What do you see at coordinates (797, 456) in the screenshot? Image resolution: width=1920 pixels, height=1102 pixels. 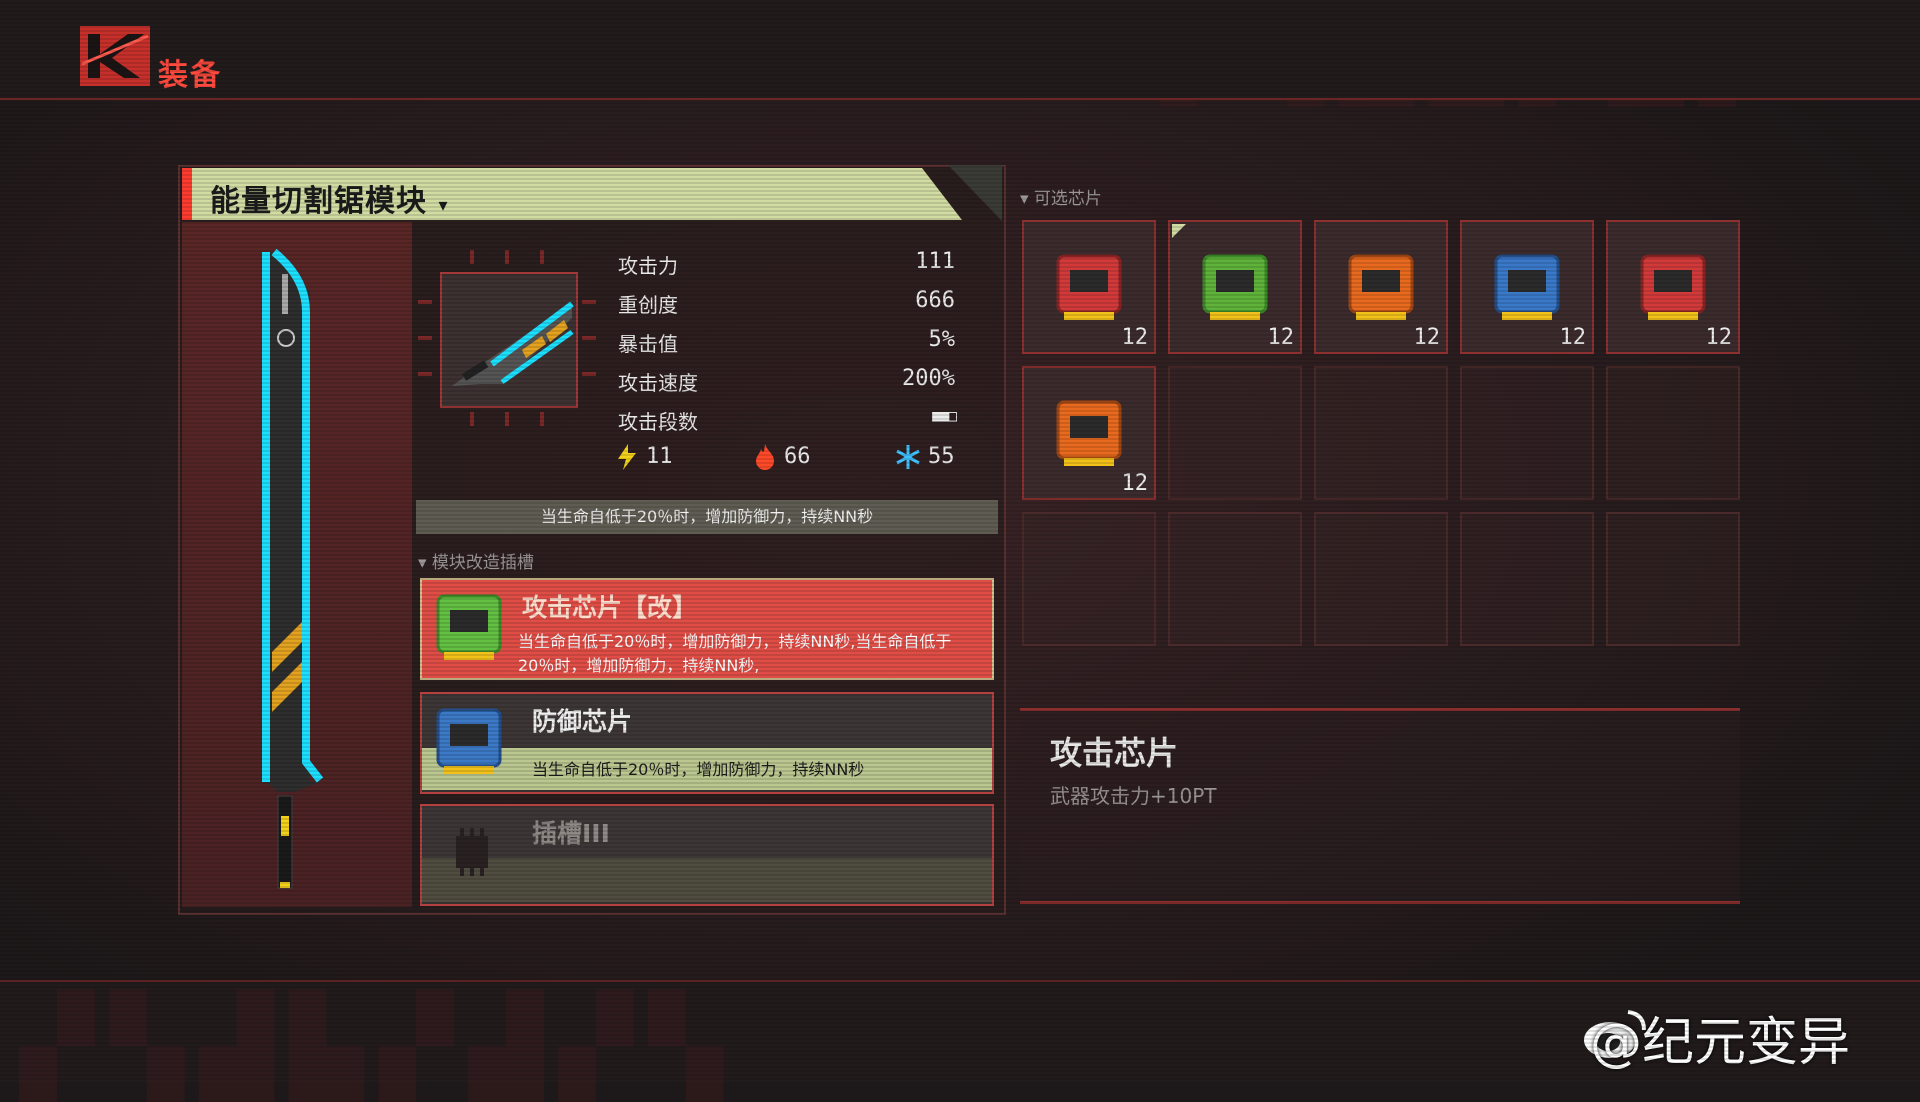 I see `element-fire-value: 66` at bounding box center [797, 456].